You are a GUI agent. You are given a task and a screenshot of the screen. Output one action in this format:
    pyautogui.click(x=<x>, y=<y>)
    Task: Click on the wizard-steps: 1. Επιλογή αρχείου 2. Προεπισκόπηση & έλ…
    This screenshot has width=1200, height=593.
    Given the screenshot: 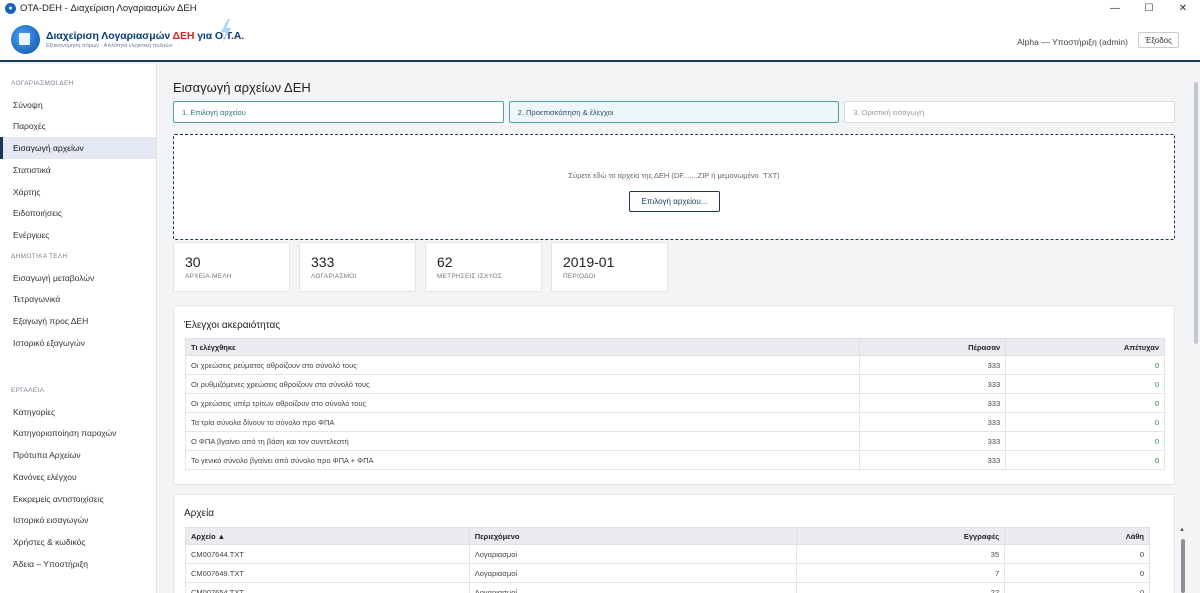 What is the action you would take?
    pyautogui.click(x=674, y=112)
    